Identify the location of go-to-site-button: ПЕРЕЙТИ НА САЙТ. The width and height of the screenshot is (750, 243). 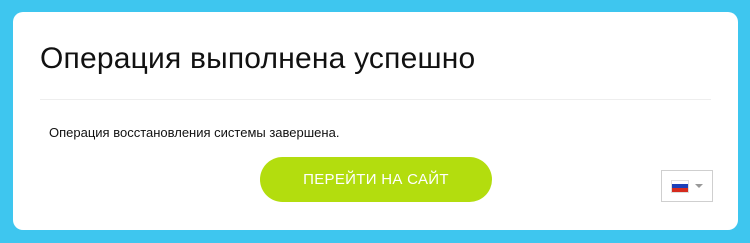
(376, 179).